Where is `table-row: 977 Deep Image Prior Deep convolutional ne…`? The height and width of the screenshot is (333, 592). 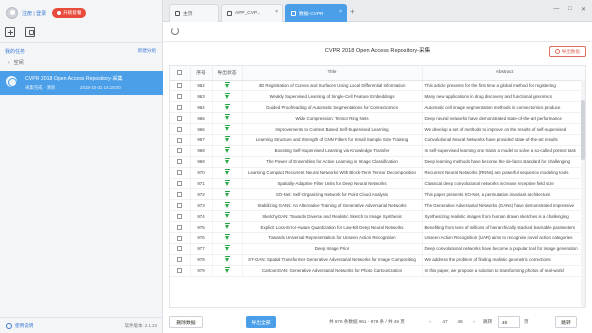
table-row: 977 Deep Image Prior Deep convolutional ne… is located at coordinates (377, 249).